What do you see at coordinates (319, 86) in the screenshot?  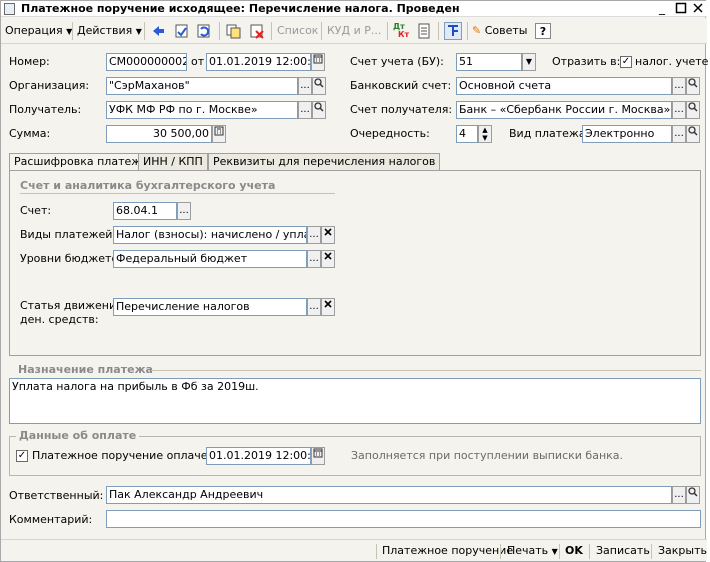 I see `organization-open-button` at bounding box center [319, 86].